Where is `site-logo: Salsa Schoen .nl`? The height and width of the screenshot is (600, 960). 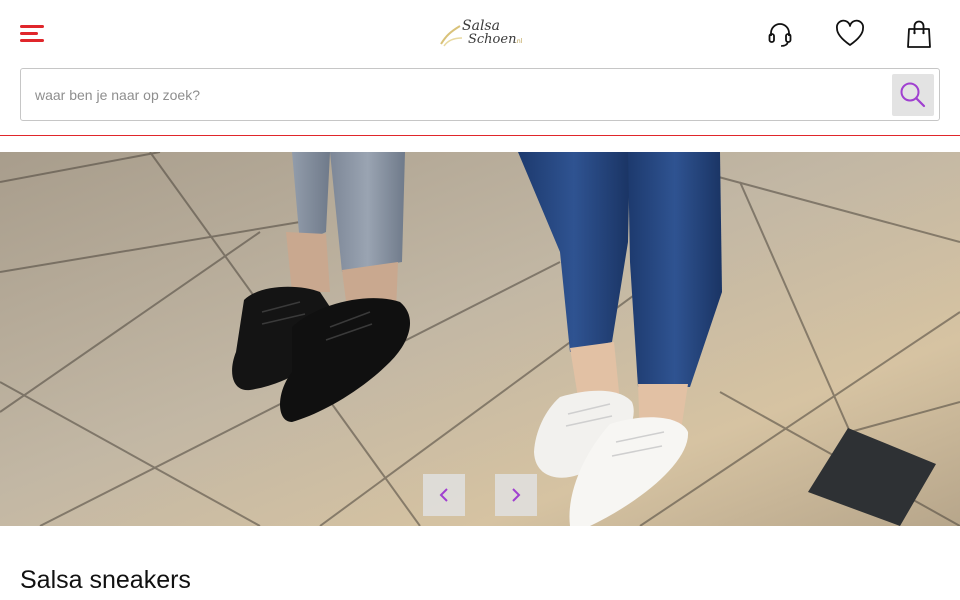 site-logo: Salsa Schoen .nl is located at coordinates (481, 34).